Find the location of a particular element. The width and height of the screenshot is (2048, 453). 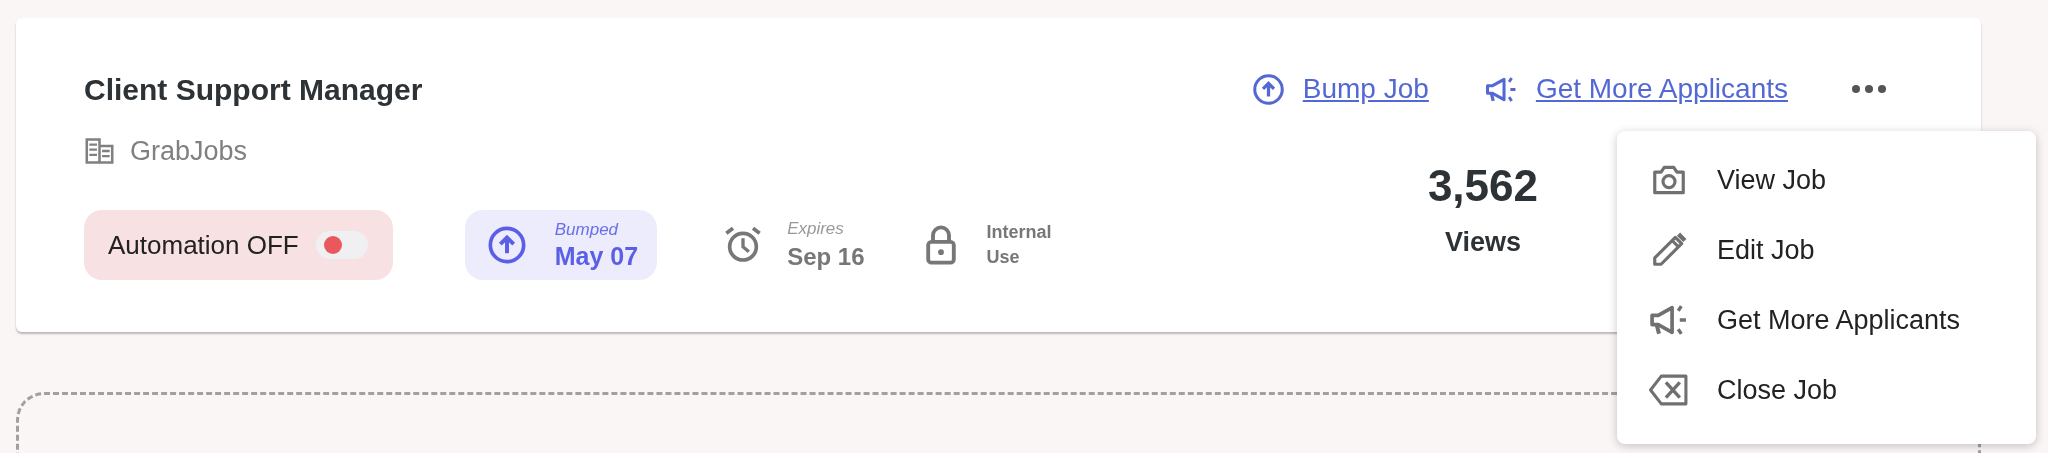

bumped-date: May 07 is located at coordinates (596, 256).